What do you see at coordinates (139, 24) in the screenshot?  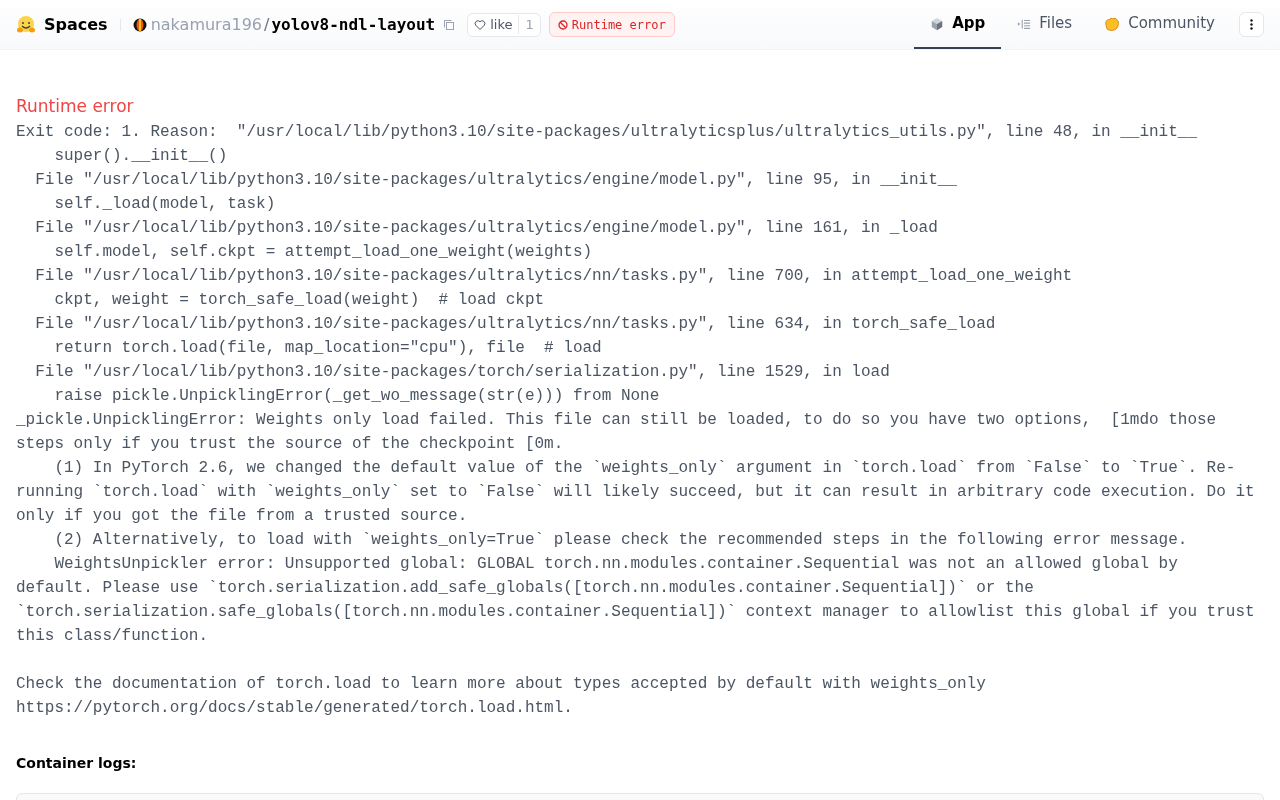 I see `avatar-icon` at bounding box center [139, 24].